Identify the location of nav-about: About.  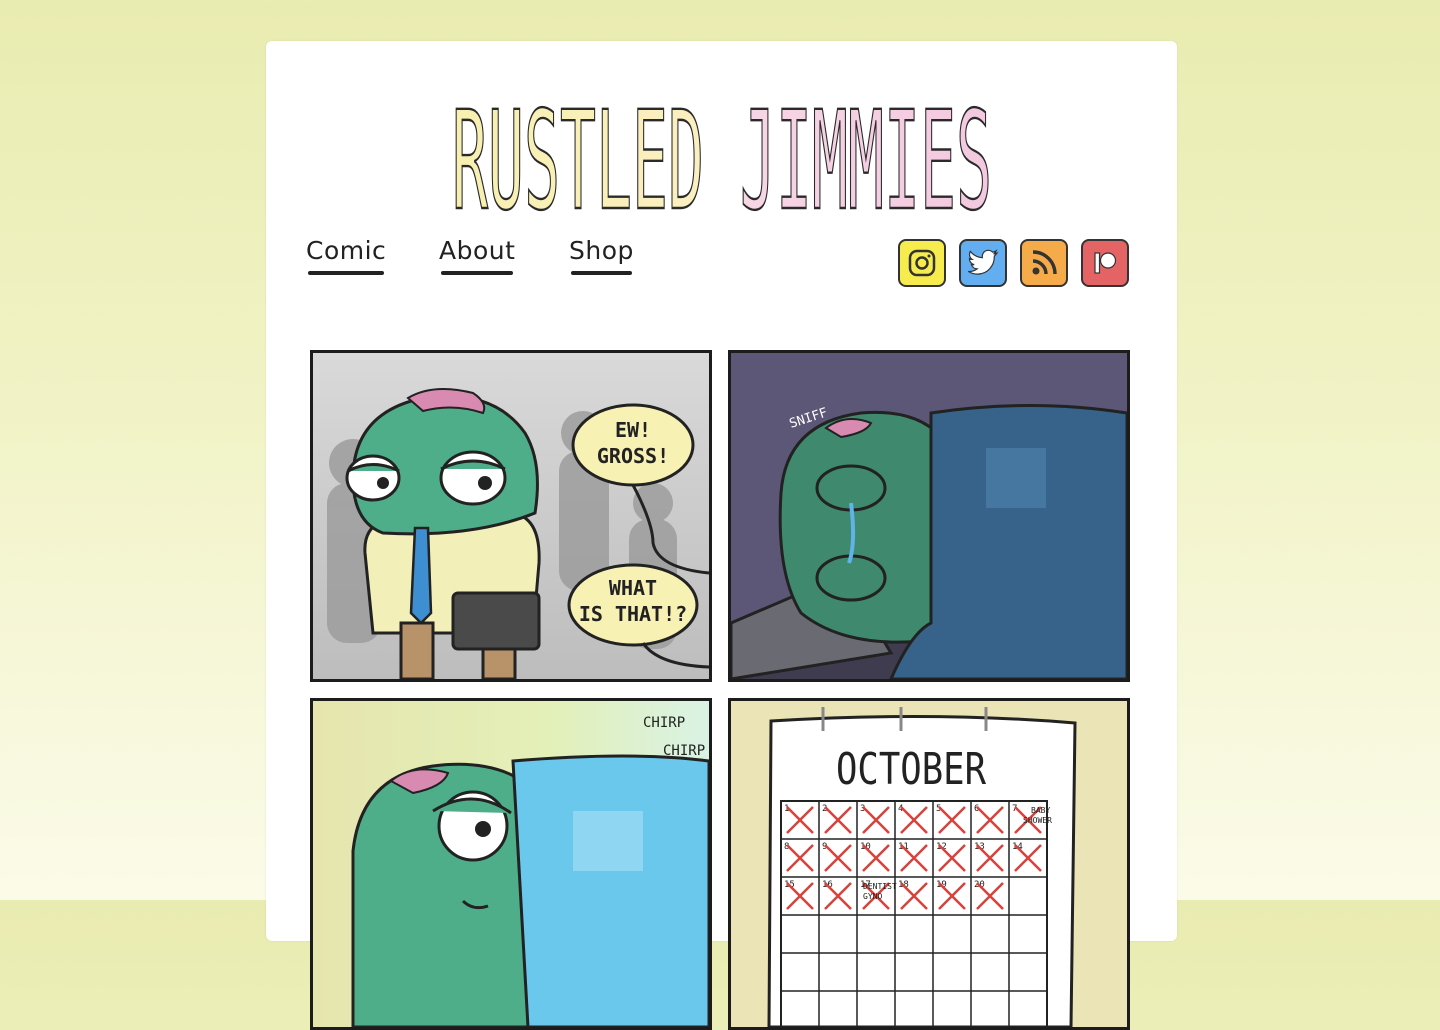
(477, 255).